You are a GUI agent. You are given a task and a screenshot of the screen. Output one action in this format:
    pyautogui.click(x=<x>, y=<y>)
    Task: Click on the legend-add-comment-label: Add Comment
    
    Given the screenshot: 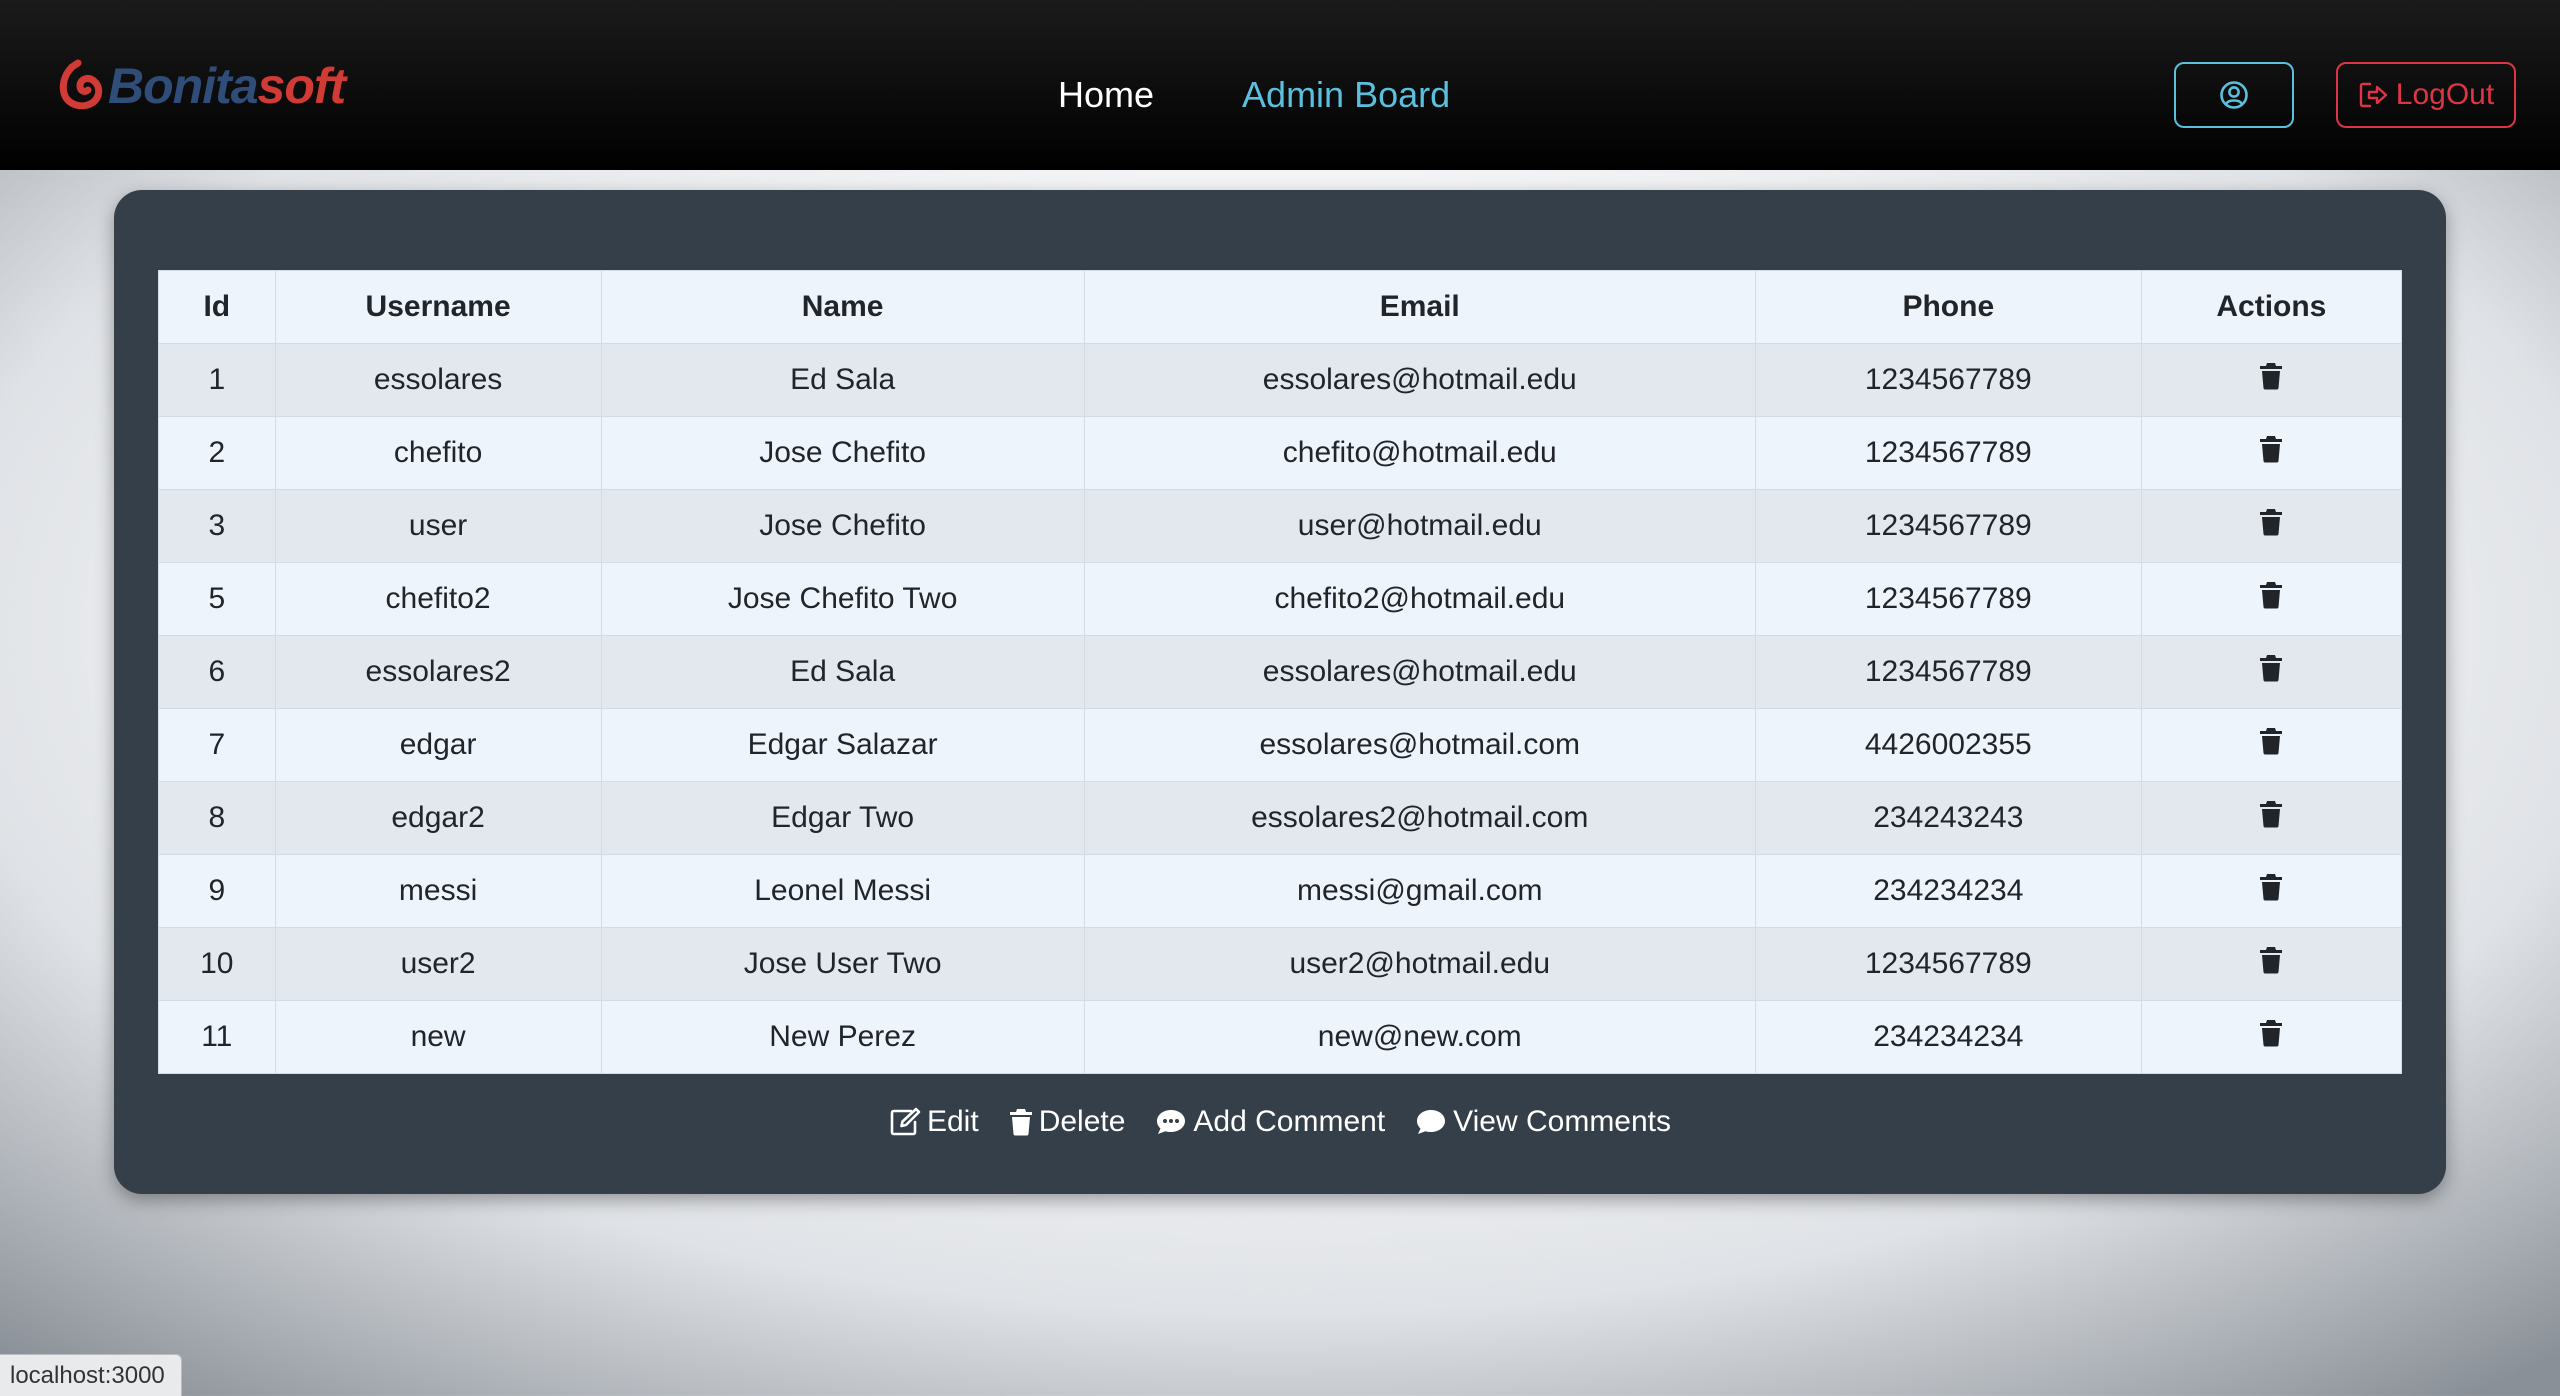 What is the action you would take?
    pyautogui.click(x=1289, y=1121)
    